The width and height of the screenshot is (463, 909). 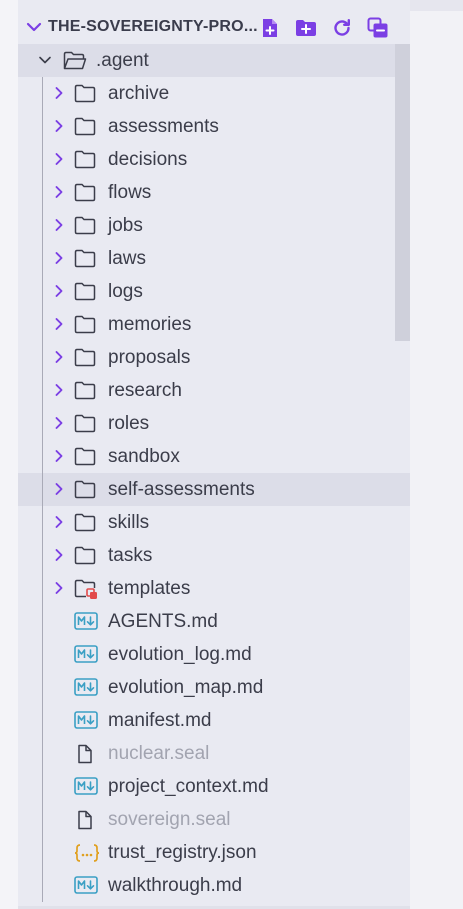 What do you see at coordinates (214, 720) in the screenshot?
I see `tree-item-manifest-md: manifest.md` at bounding box center [214, 720].